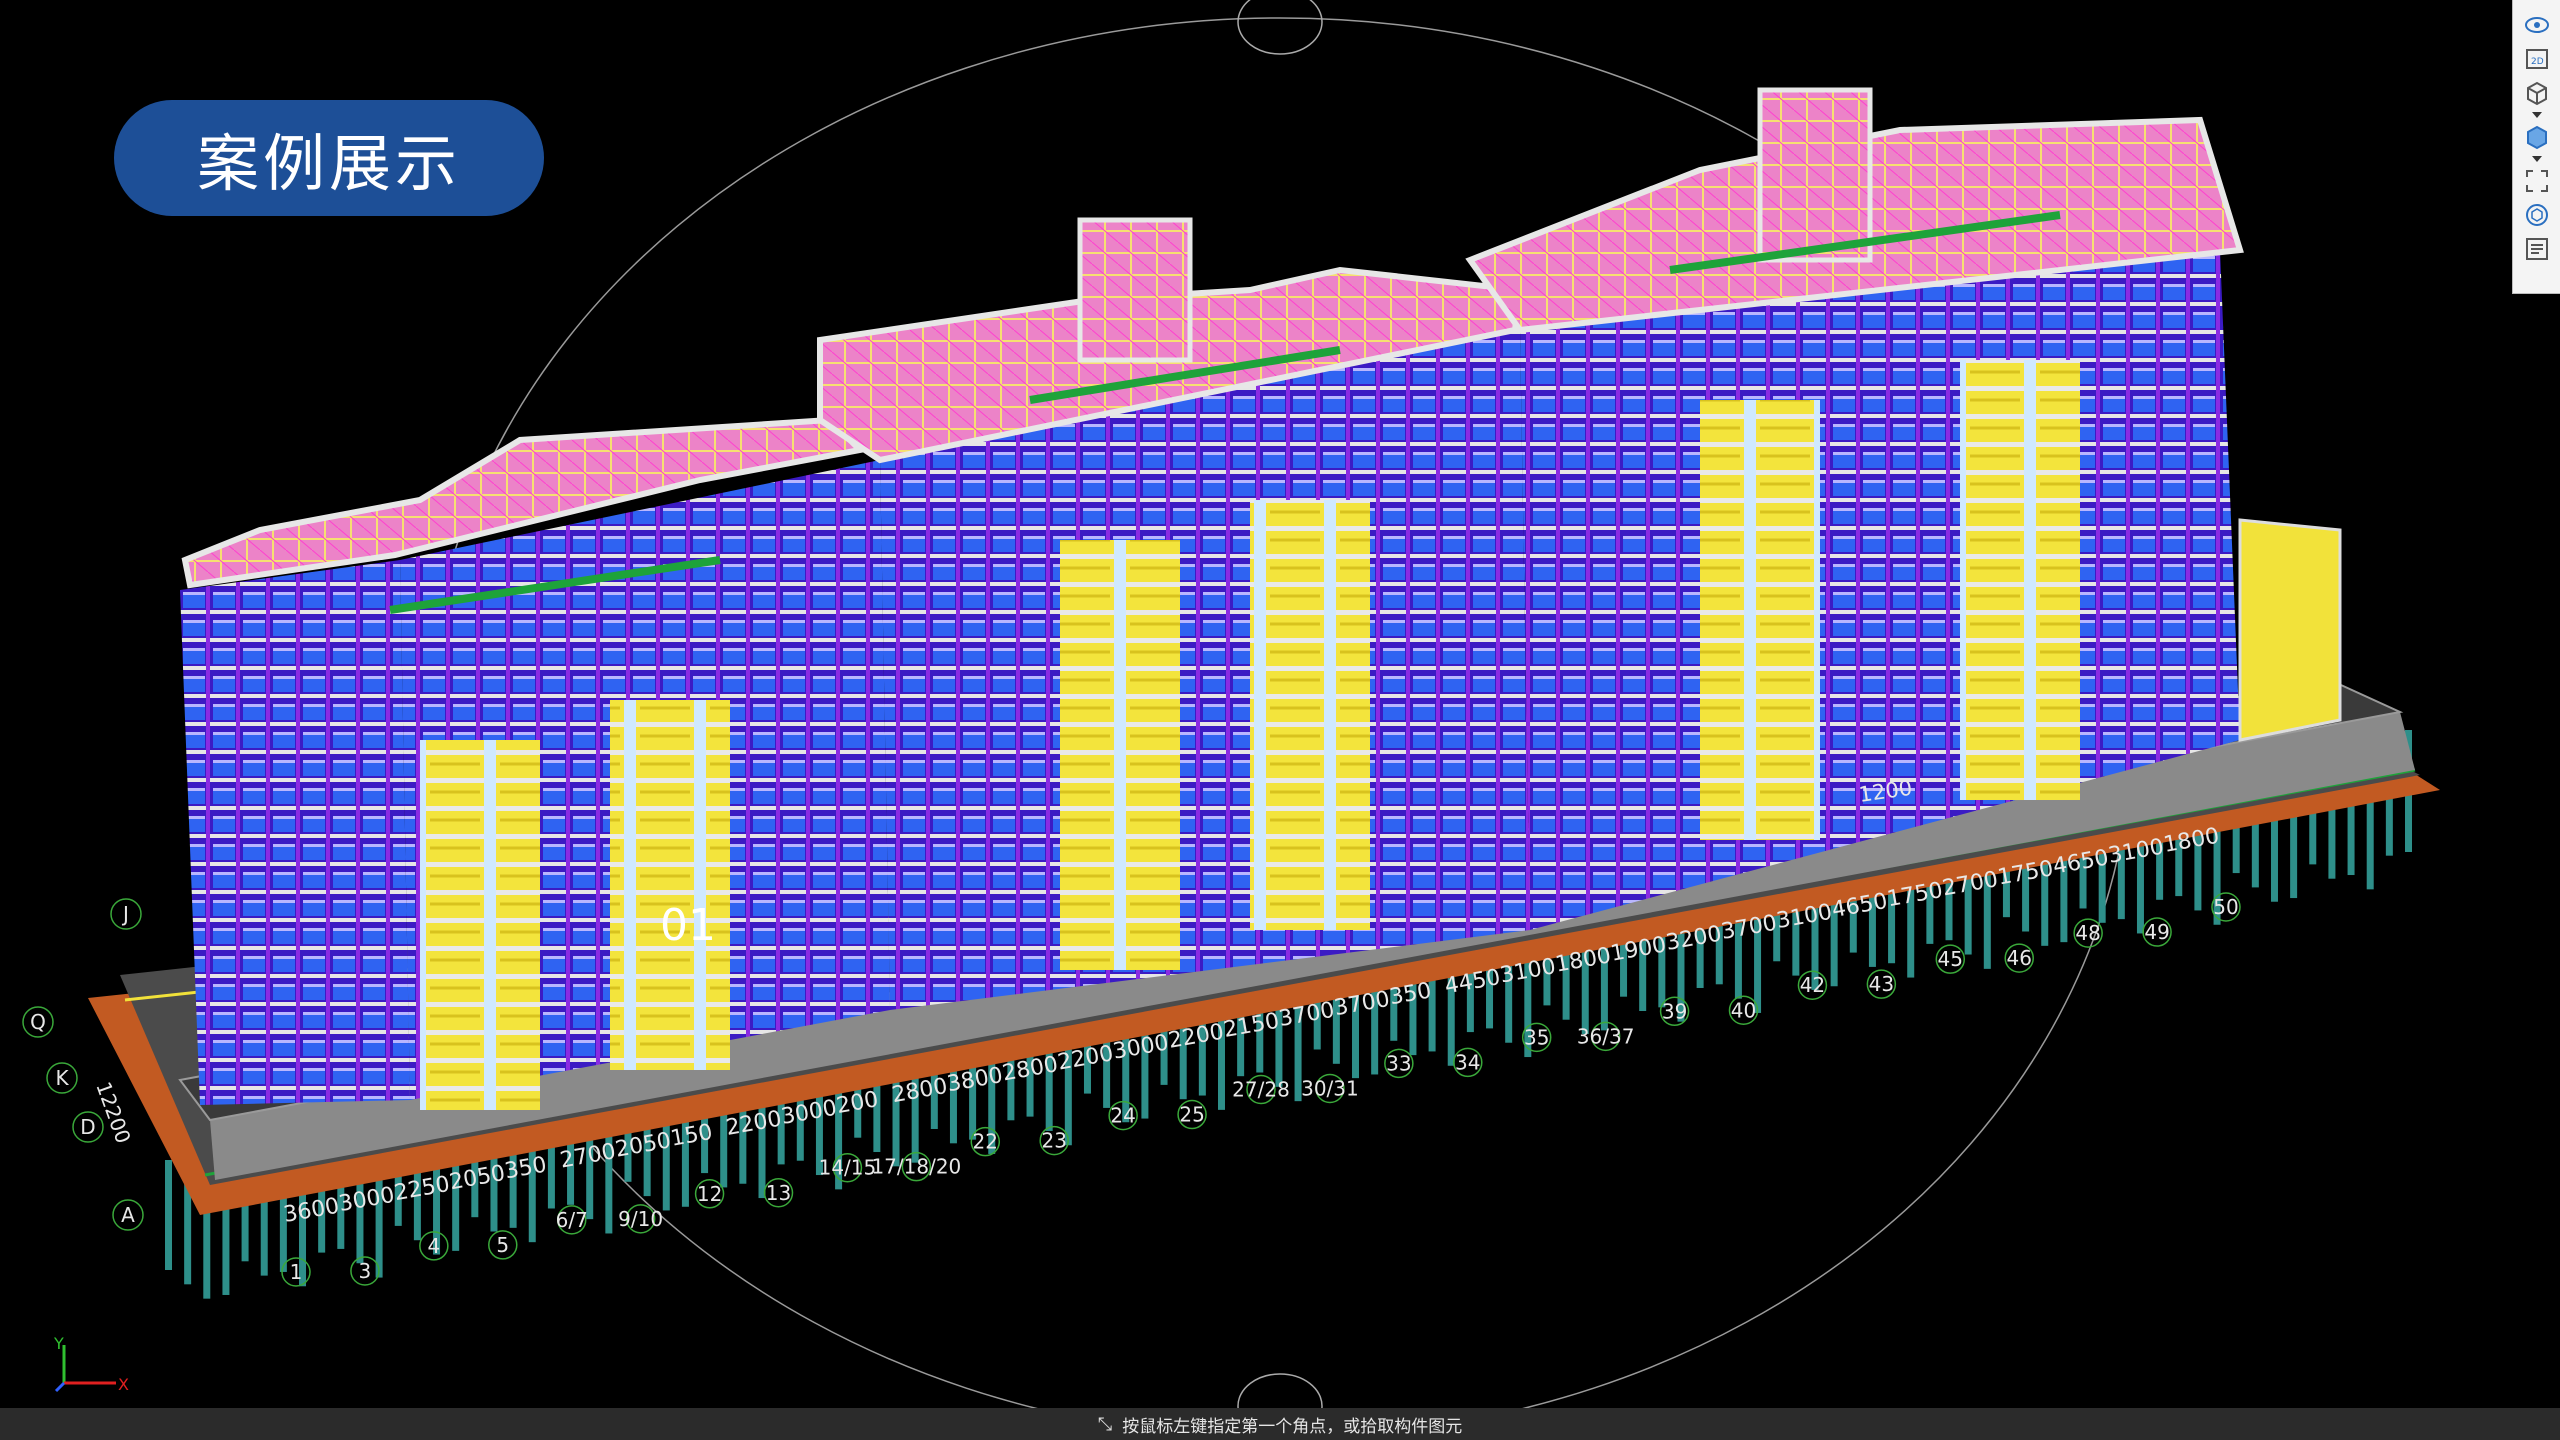  I want to click on grid-bubble-label: 3, so click(365, 1271).